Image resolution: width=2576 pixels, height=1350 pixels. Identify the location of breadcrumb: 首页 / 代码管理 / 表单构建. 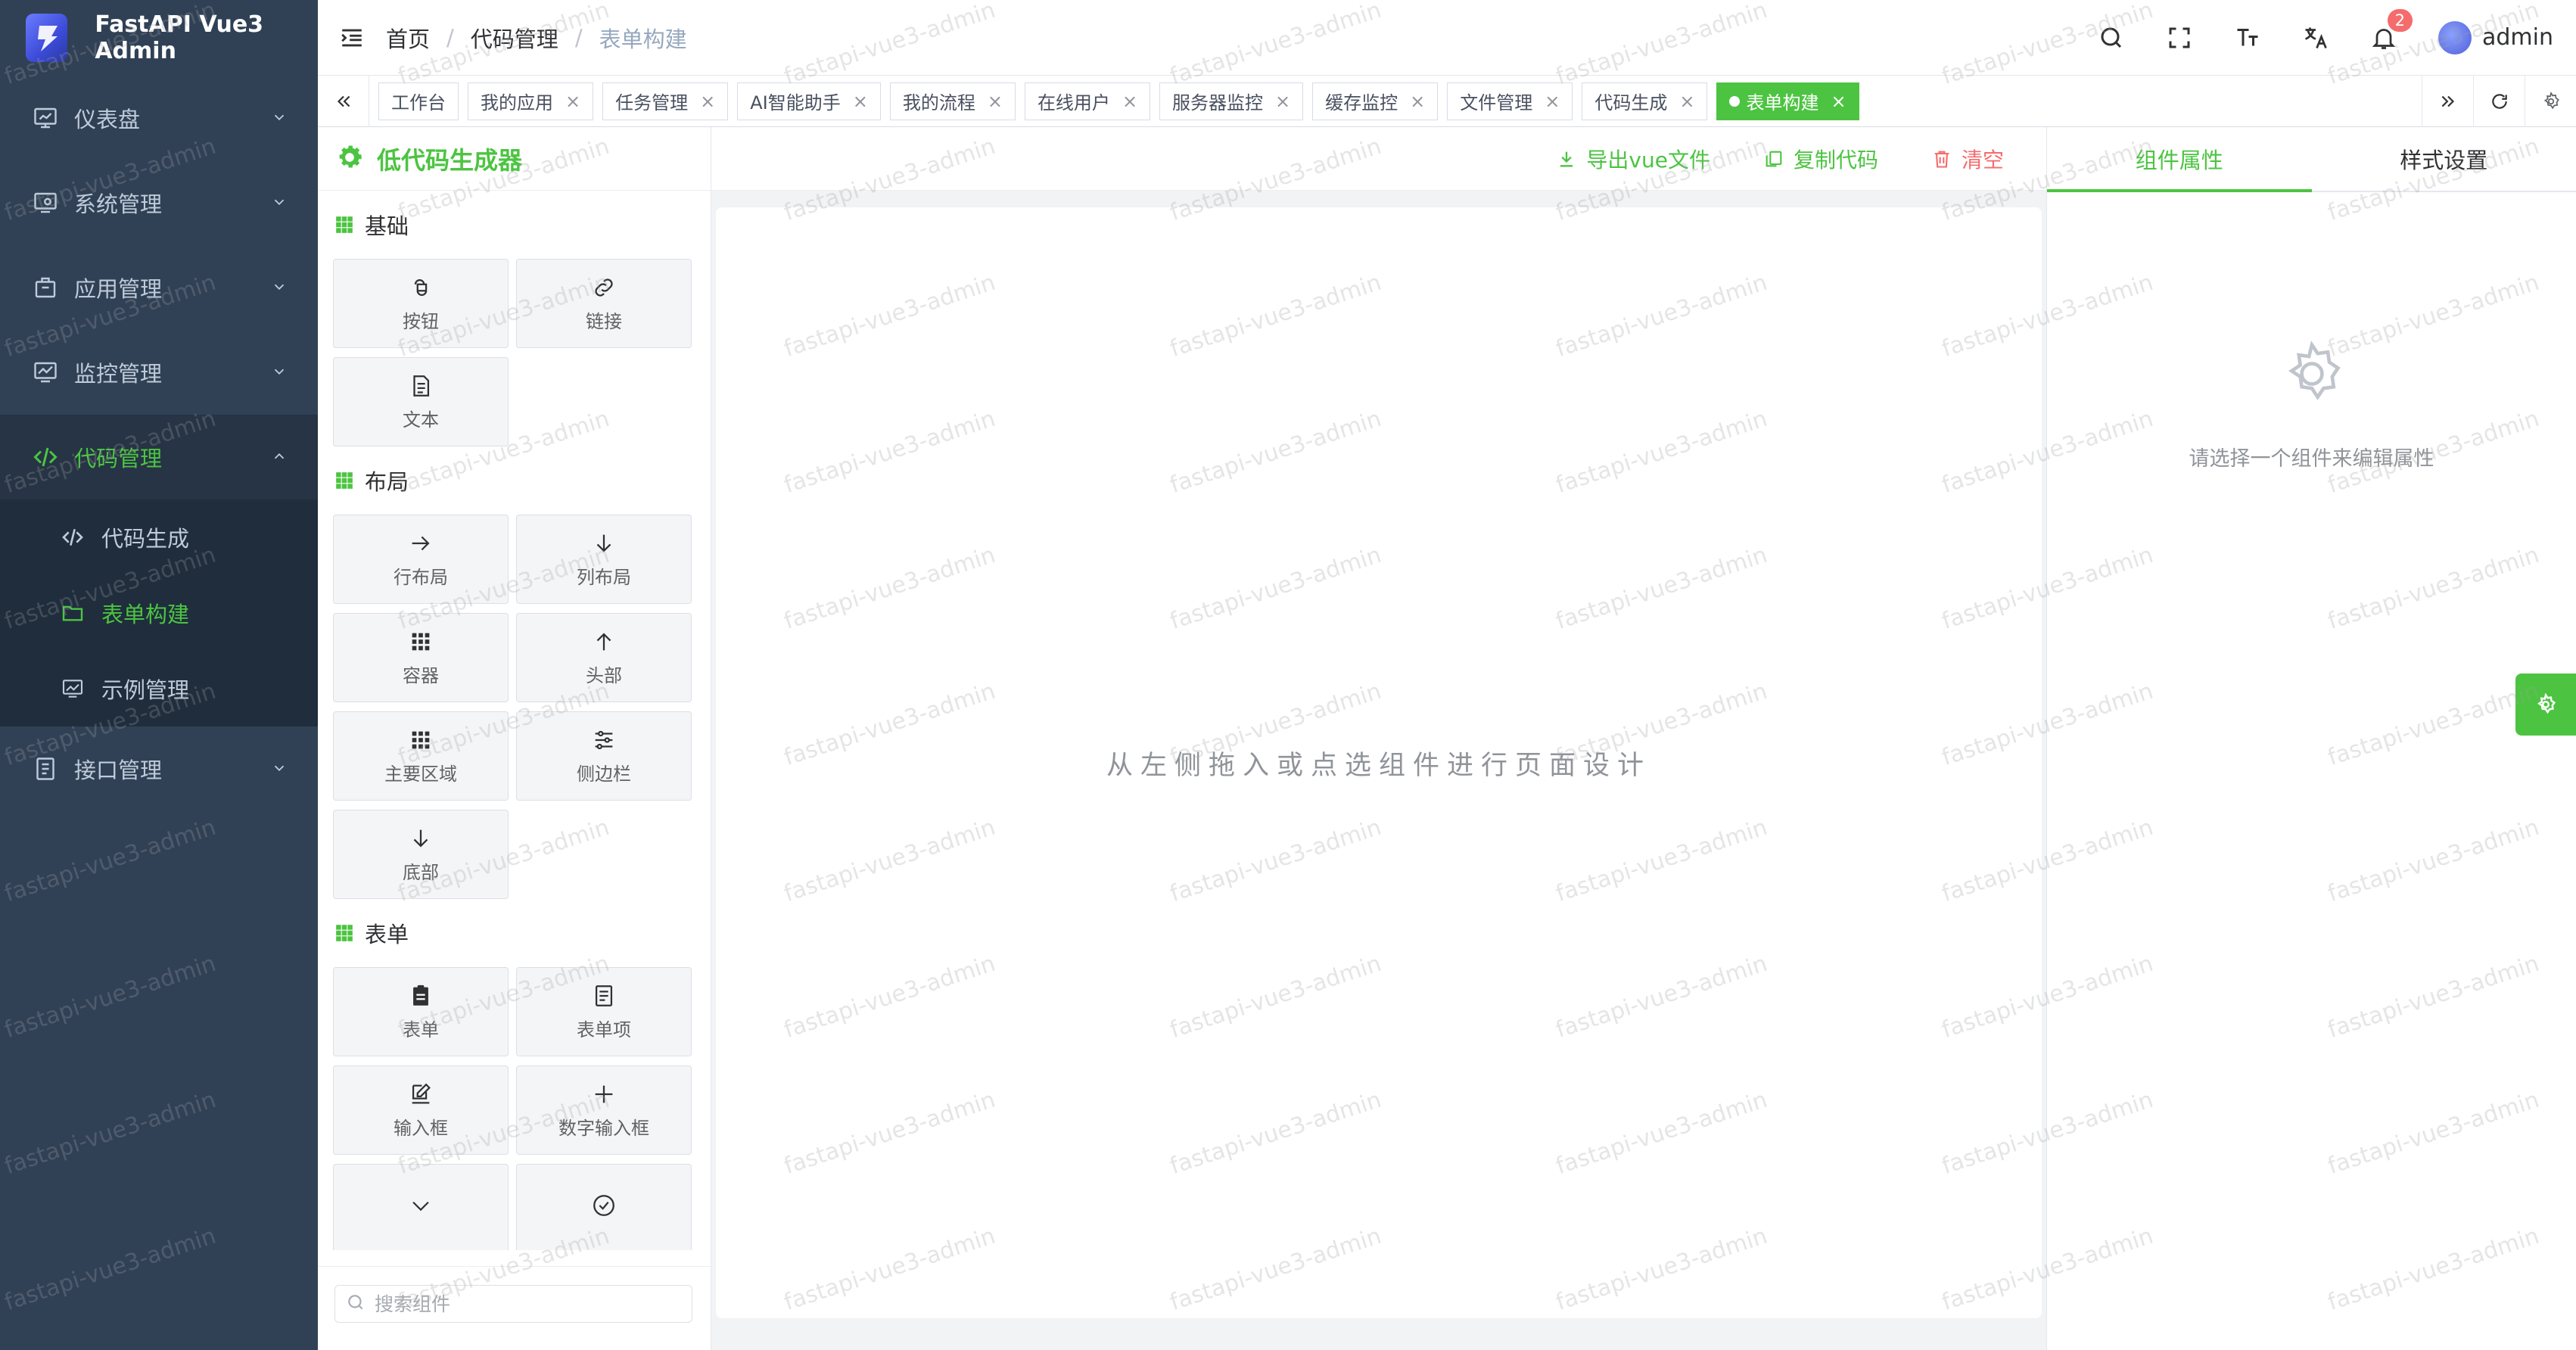
(536, 38).